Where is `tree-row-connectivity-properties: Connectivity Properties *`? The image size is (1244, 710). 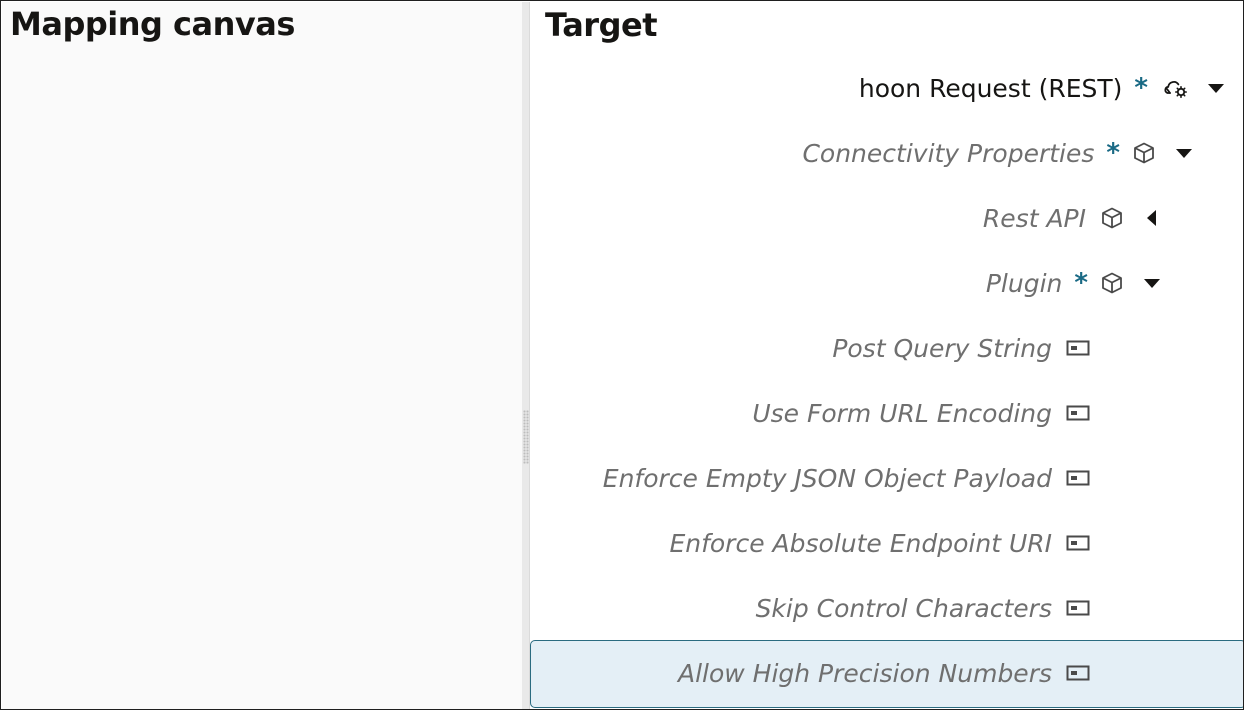 tree-row-connectivity-properties: Connectivity Properties * is located at coordinates (886, 153).